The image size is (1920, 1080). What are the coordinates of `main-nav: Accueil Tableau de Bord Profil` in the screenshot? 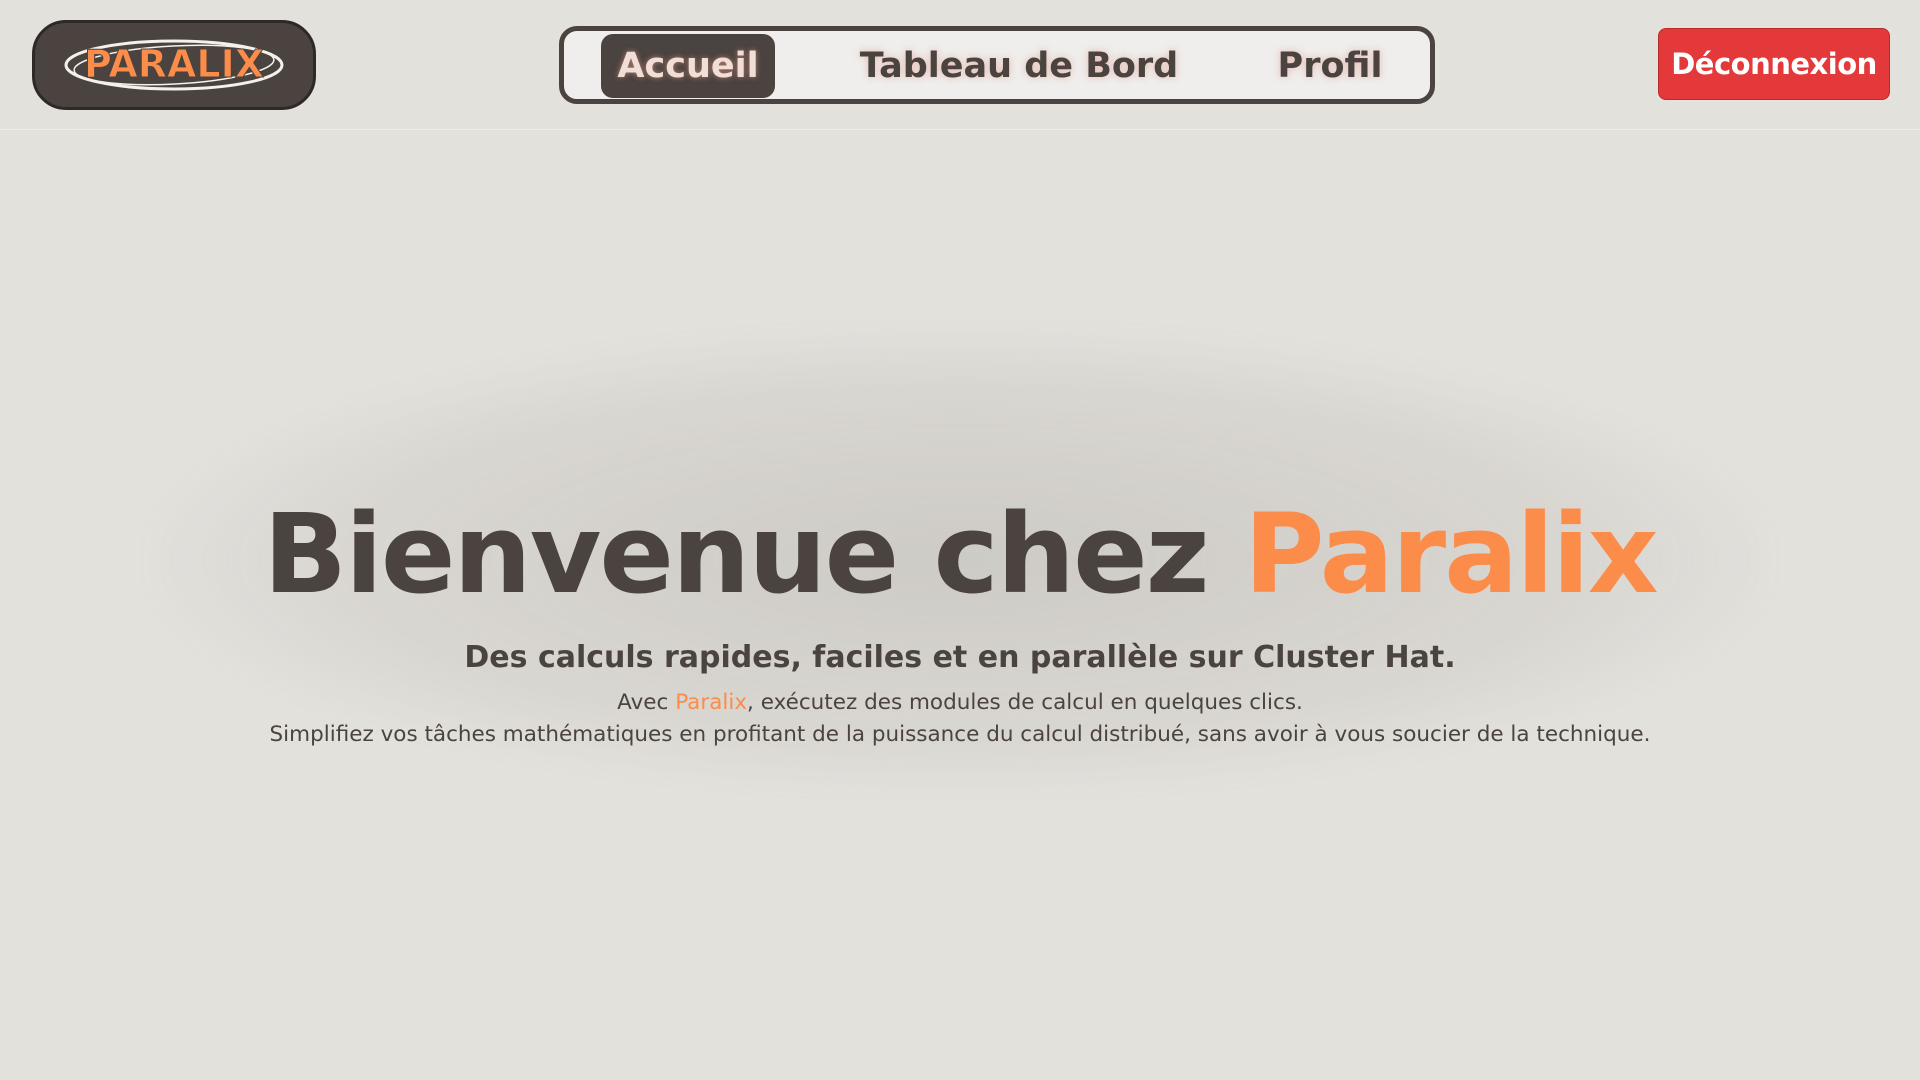 It's located at (997, 65).